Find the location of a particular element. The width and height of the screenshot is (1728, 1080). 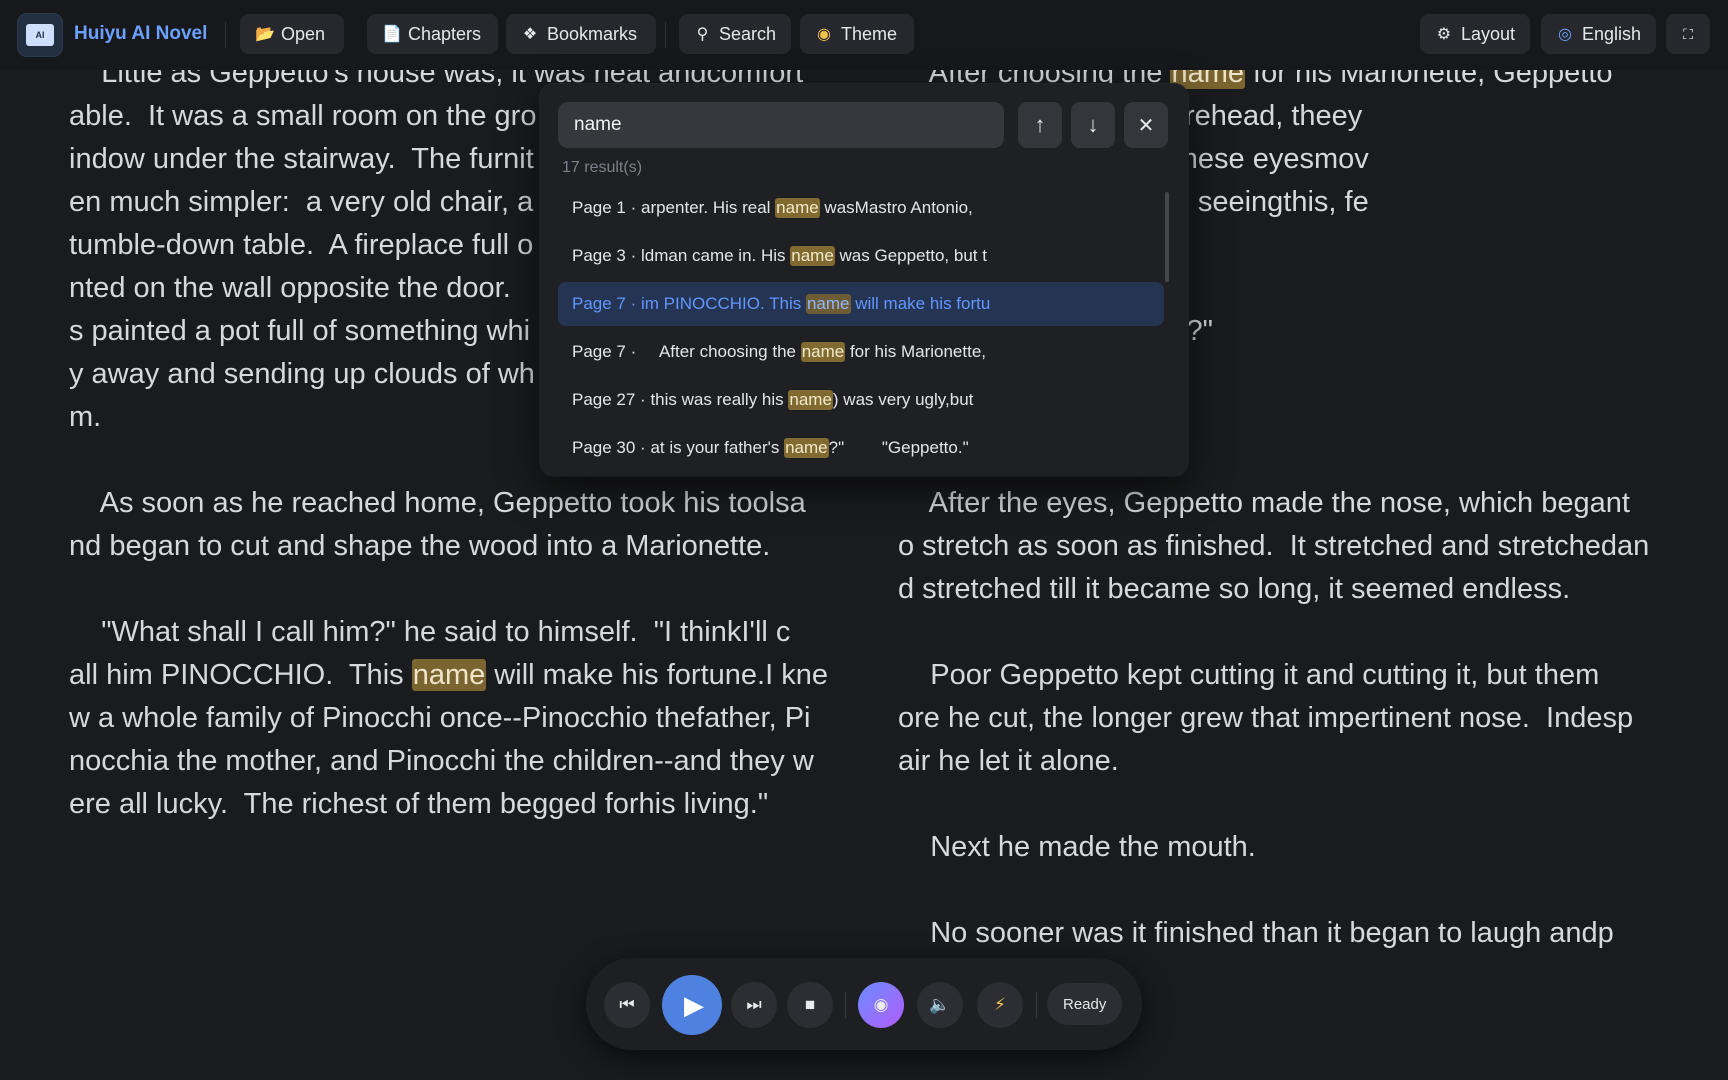

language-select: ◎ English is located at coordinates (1598, 34).